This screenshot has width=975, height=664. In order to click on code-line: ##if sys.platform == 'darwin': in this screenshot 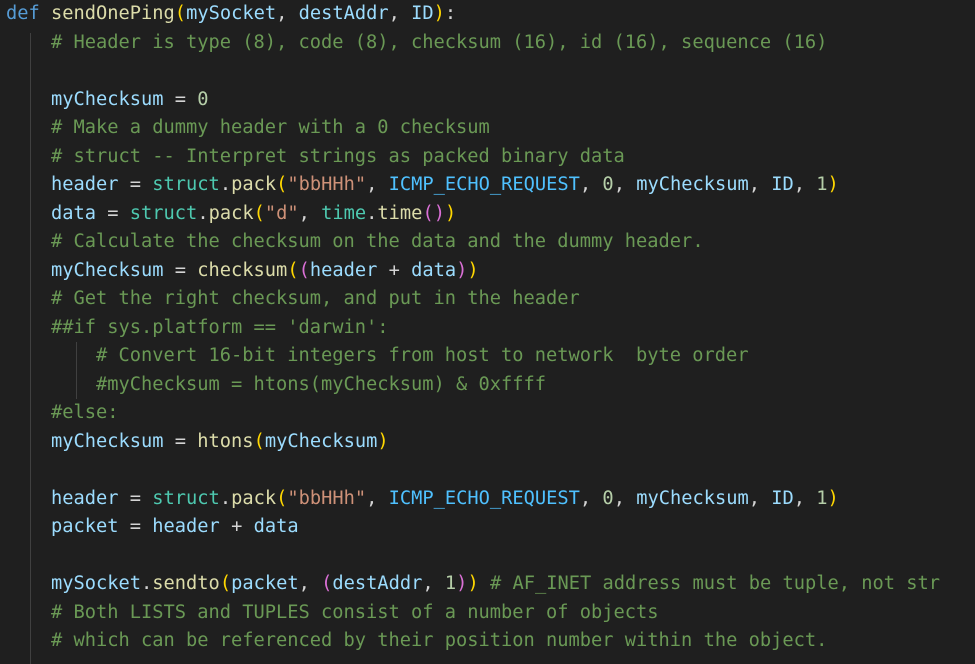, I will do `click(197, 328)`.